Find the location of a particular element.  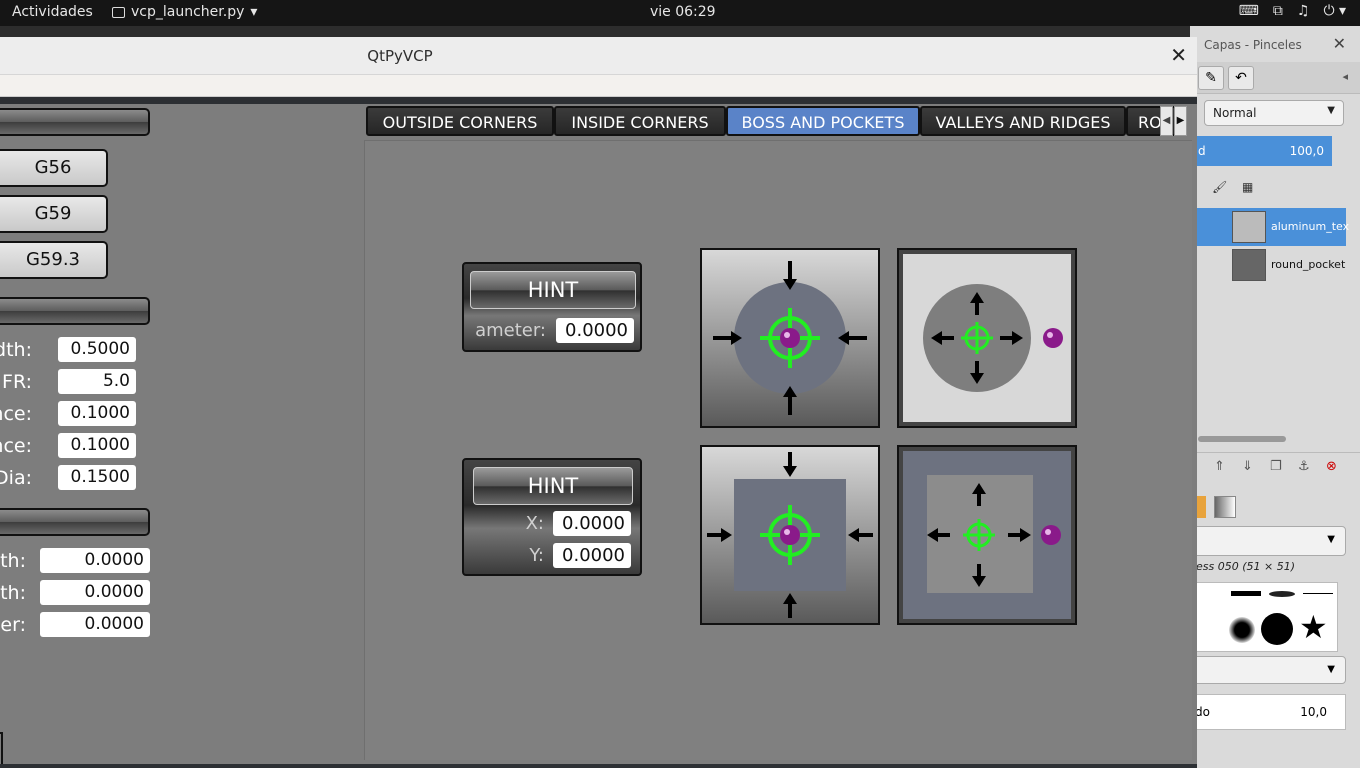

system-tray: ⌨ ⧉ ♫ ⏻ ▾ is located at coordinates (1292, 11).